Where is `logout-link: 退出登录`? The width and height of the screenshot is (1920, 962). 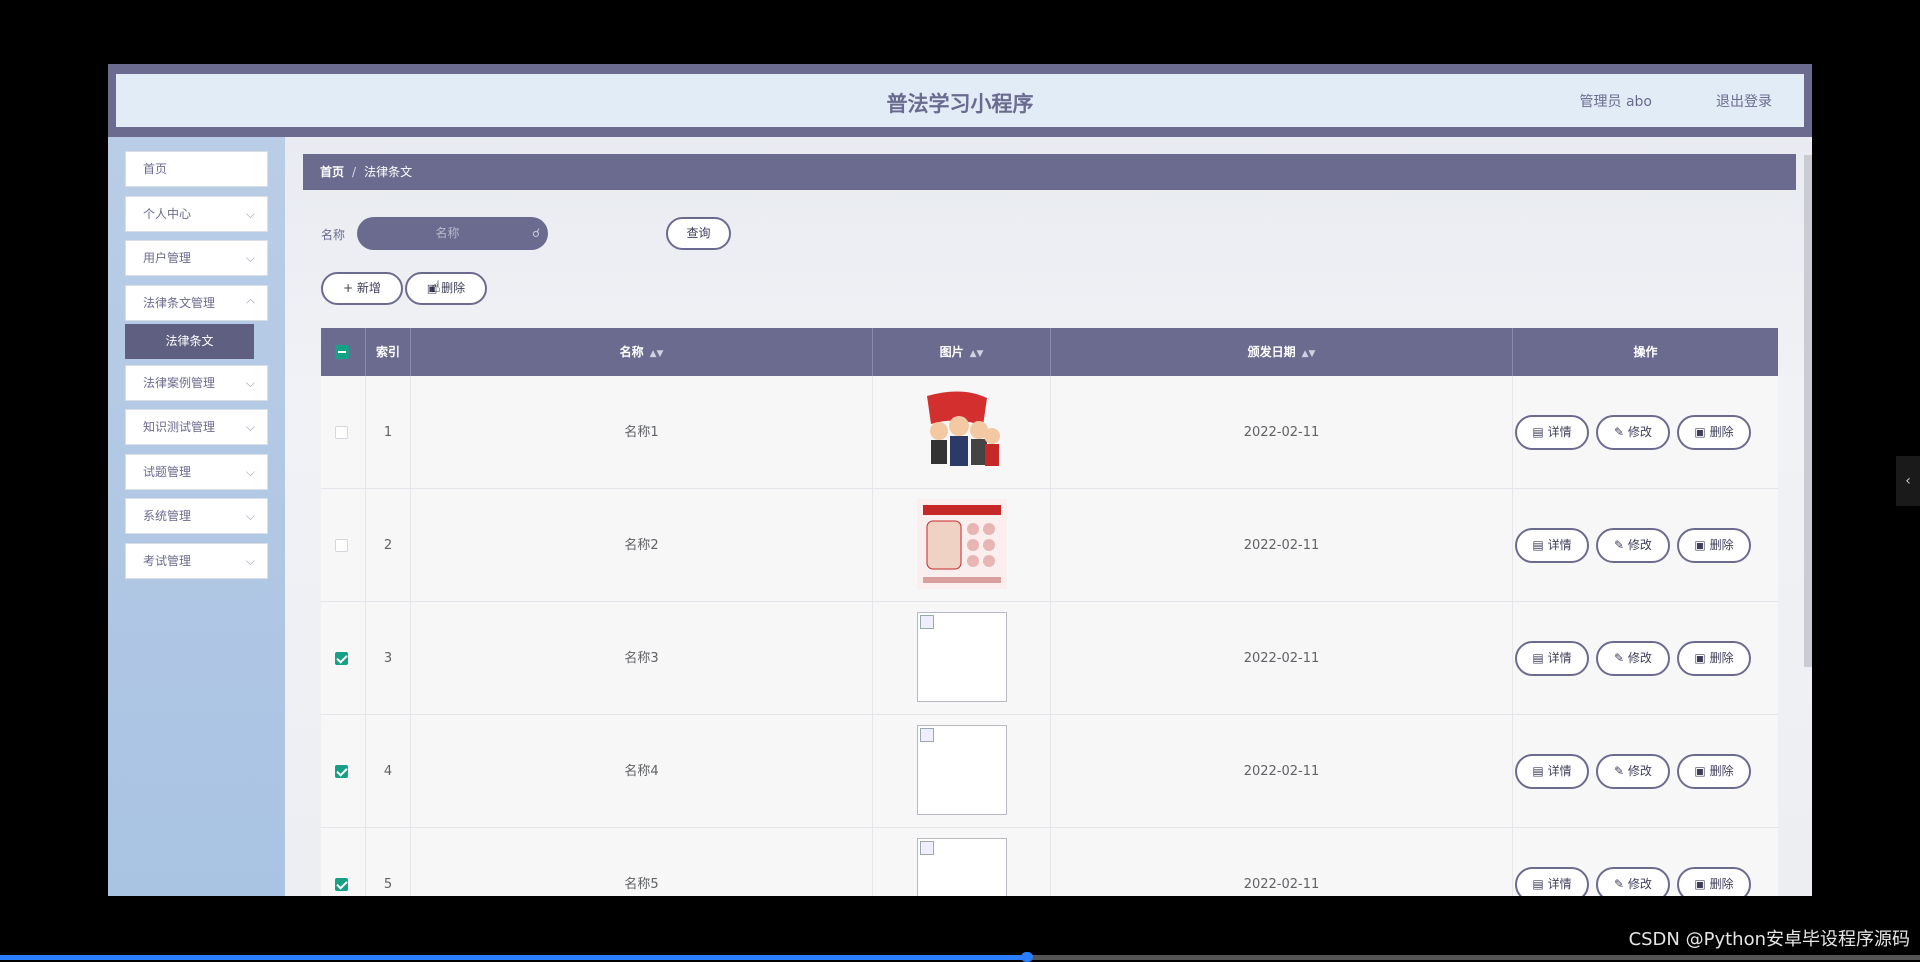
logout-link: 退出登录 is located at coordinates (1744, 101).